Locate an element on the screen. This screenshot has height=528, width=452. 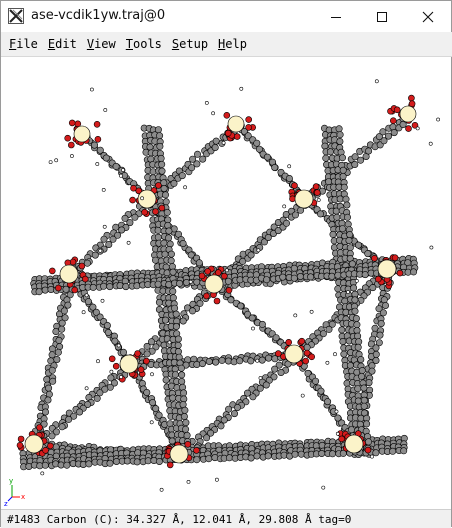
menu-tools: Tools is located at coordinates (144, 44).